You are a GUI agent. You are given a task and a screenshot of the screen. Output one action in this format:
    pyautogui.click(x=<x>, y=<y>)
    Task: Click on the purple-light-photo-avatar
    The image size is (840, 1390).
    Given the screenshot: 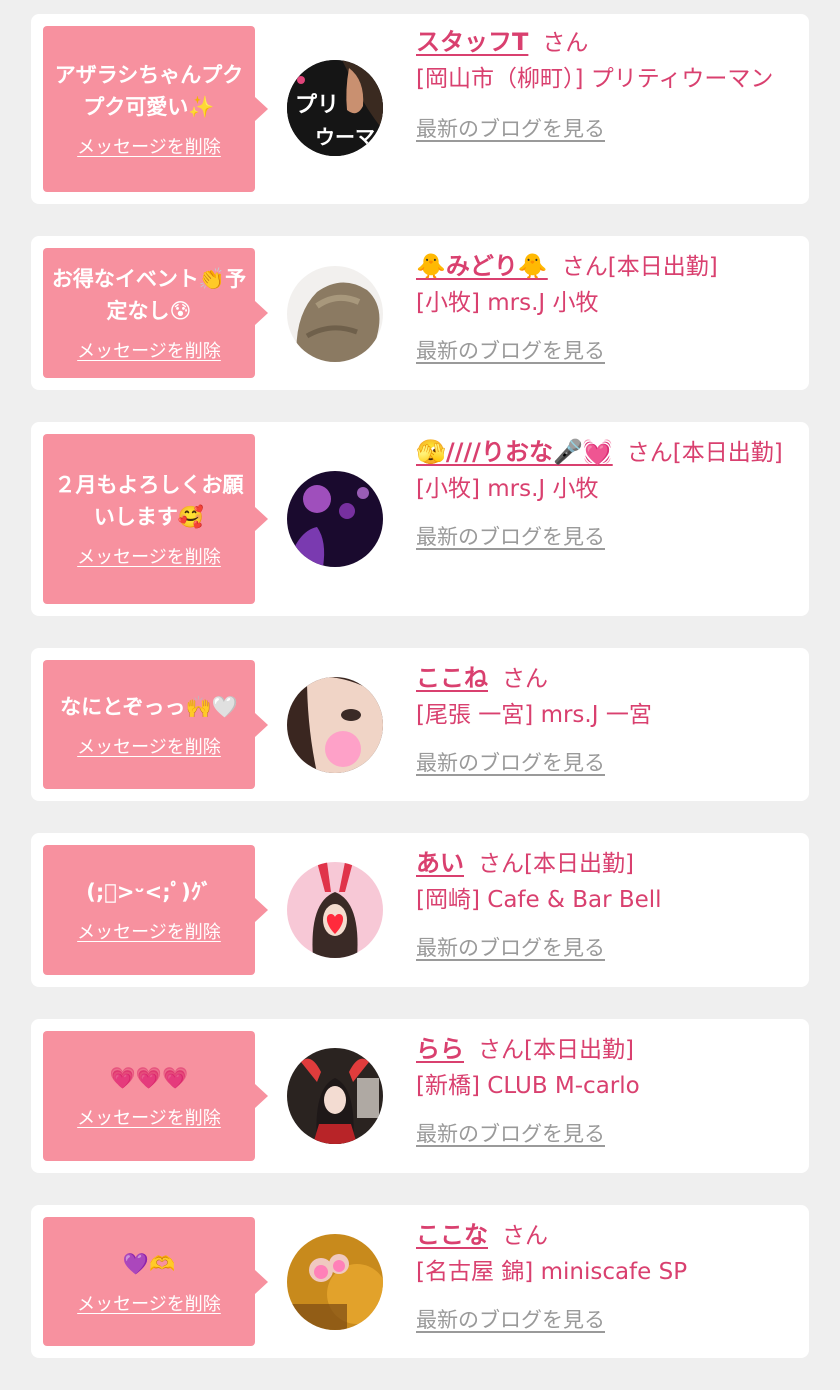 What is the action you would take?
    pyautogui.click(x=335, y=519)
    